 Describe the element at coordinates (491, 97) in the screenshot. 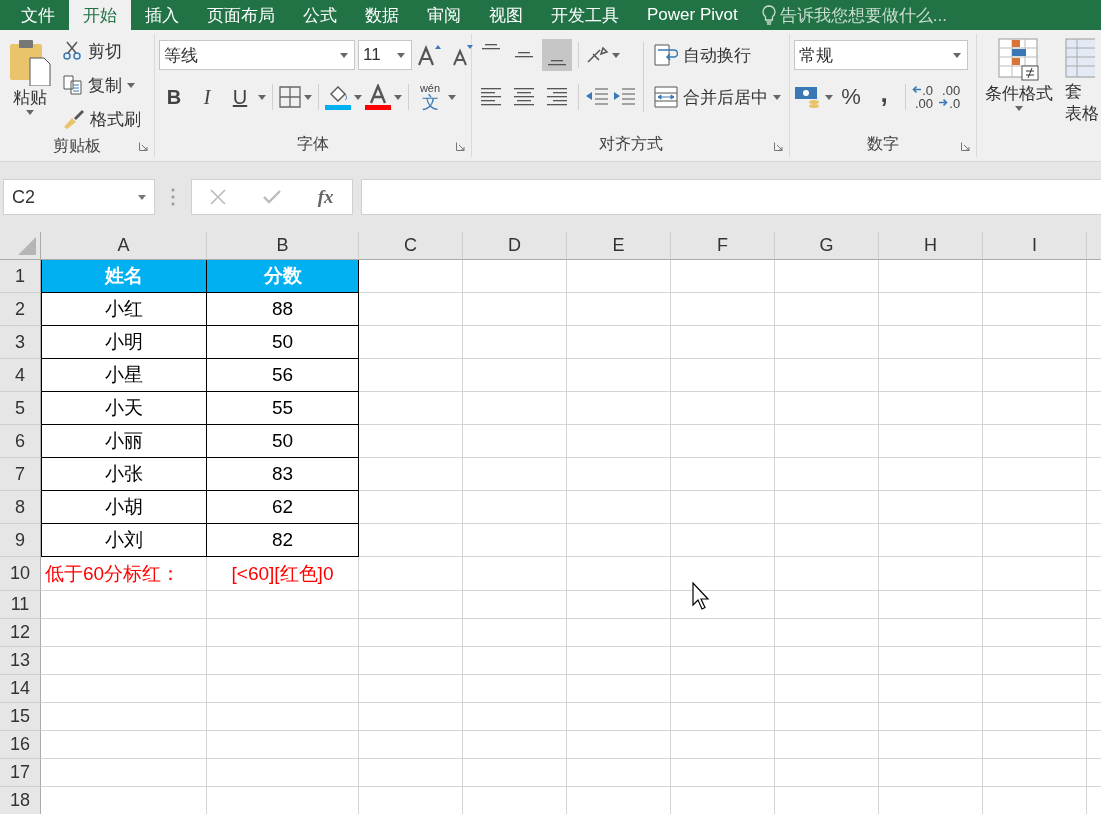

I see `left-align-icon` at that location.